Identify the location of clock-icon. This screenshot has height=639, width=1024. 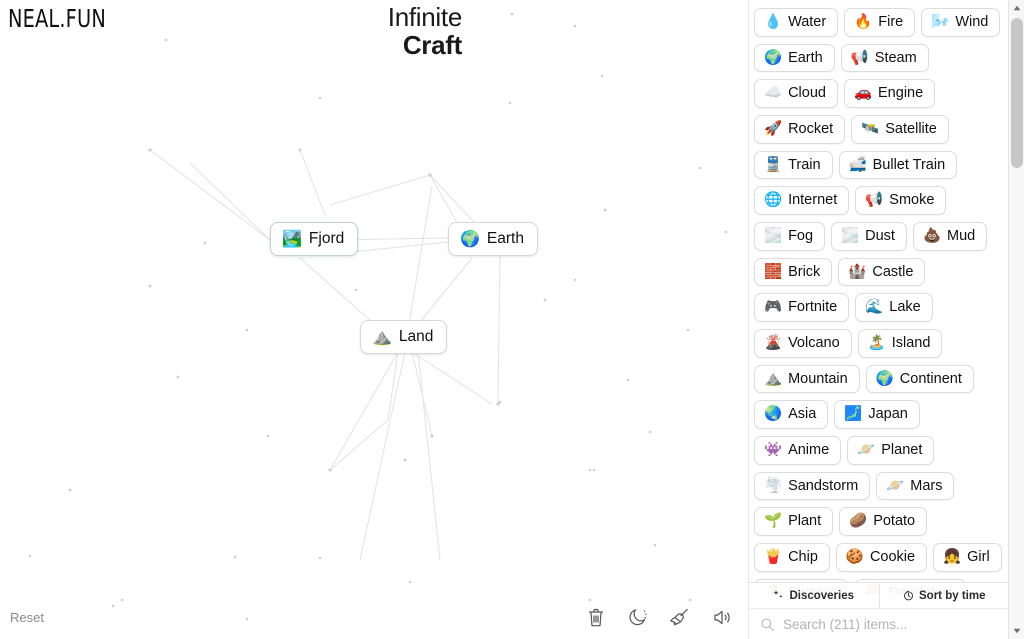
(908, 595).